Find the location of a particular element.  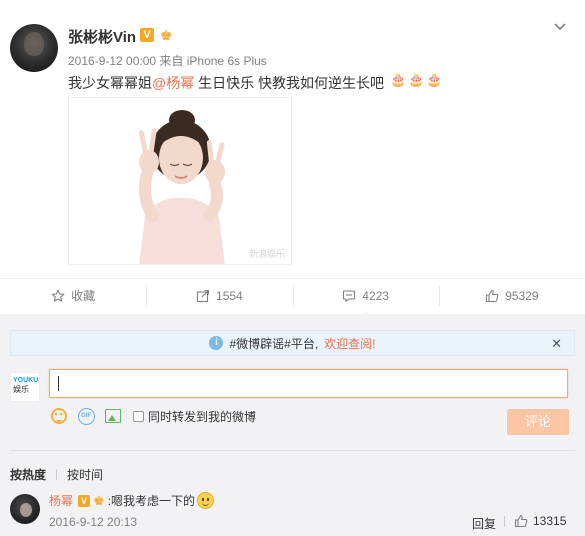

comment-like-count: 13315 is located at coordinates (550, 521).